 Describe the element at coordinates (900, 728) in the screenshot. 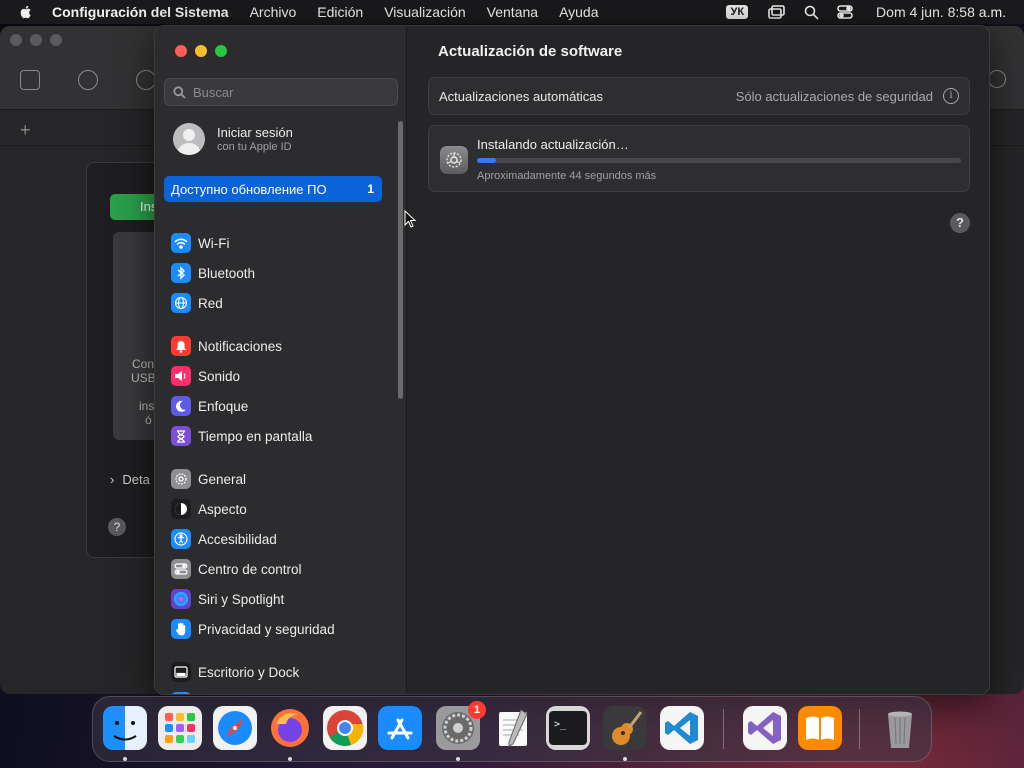

I see `trash-icon` at that location.